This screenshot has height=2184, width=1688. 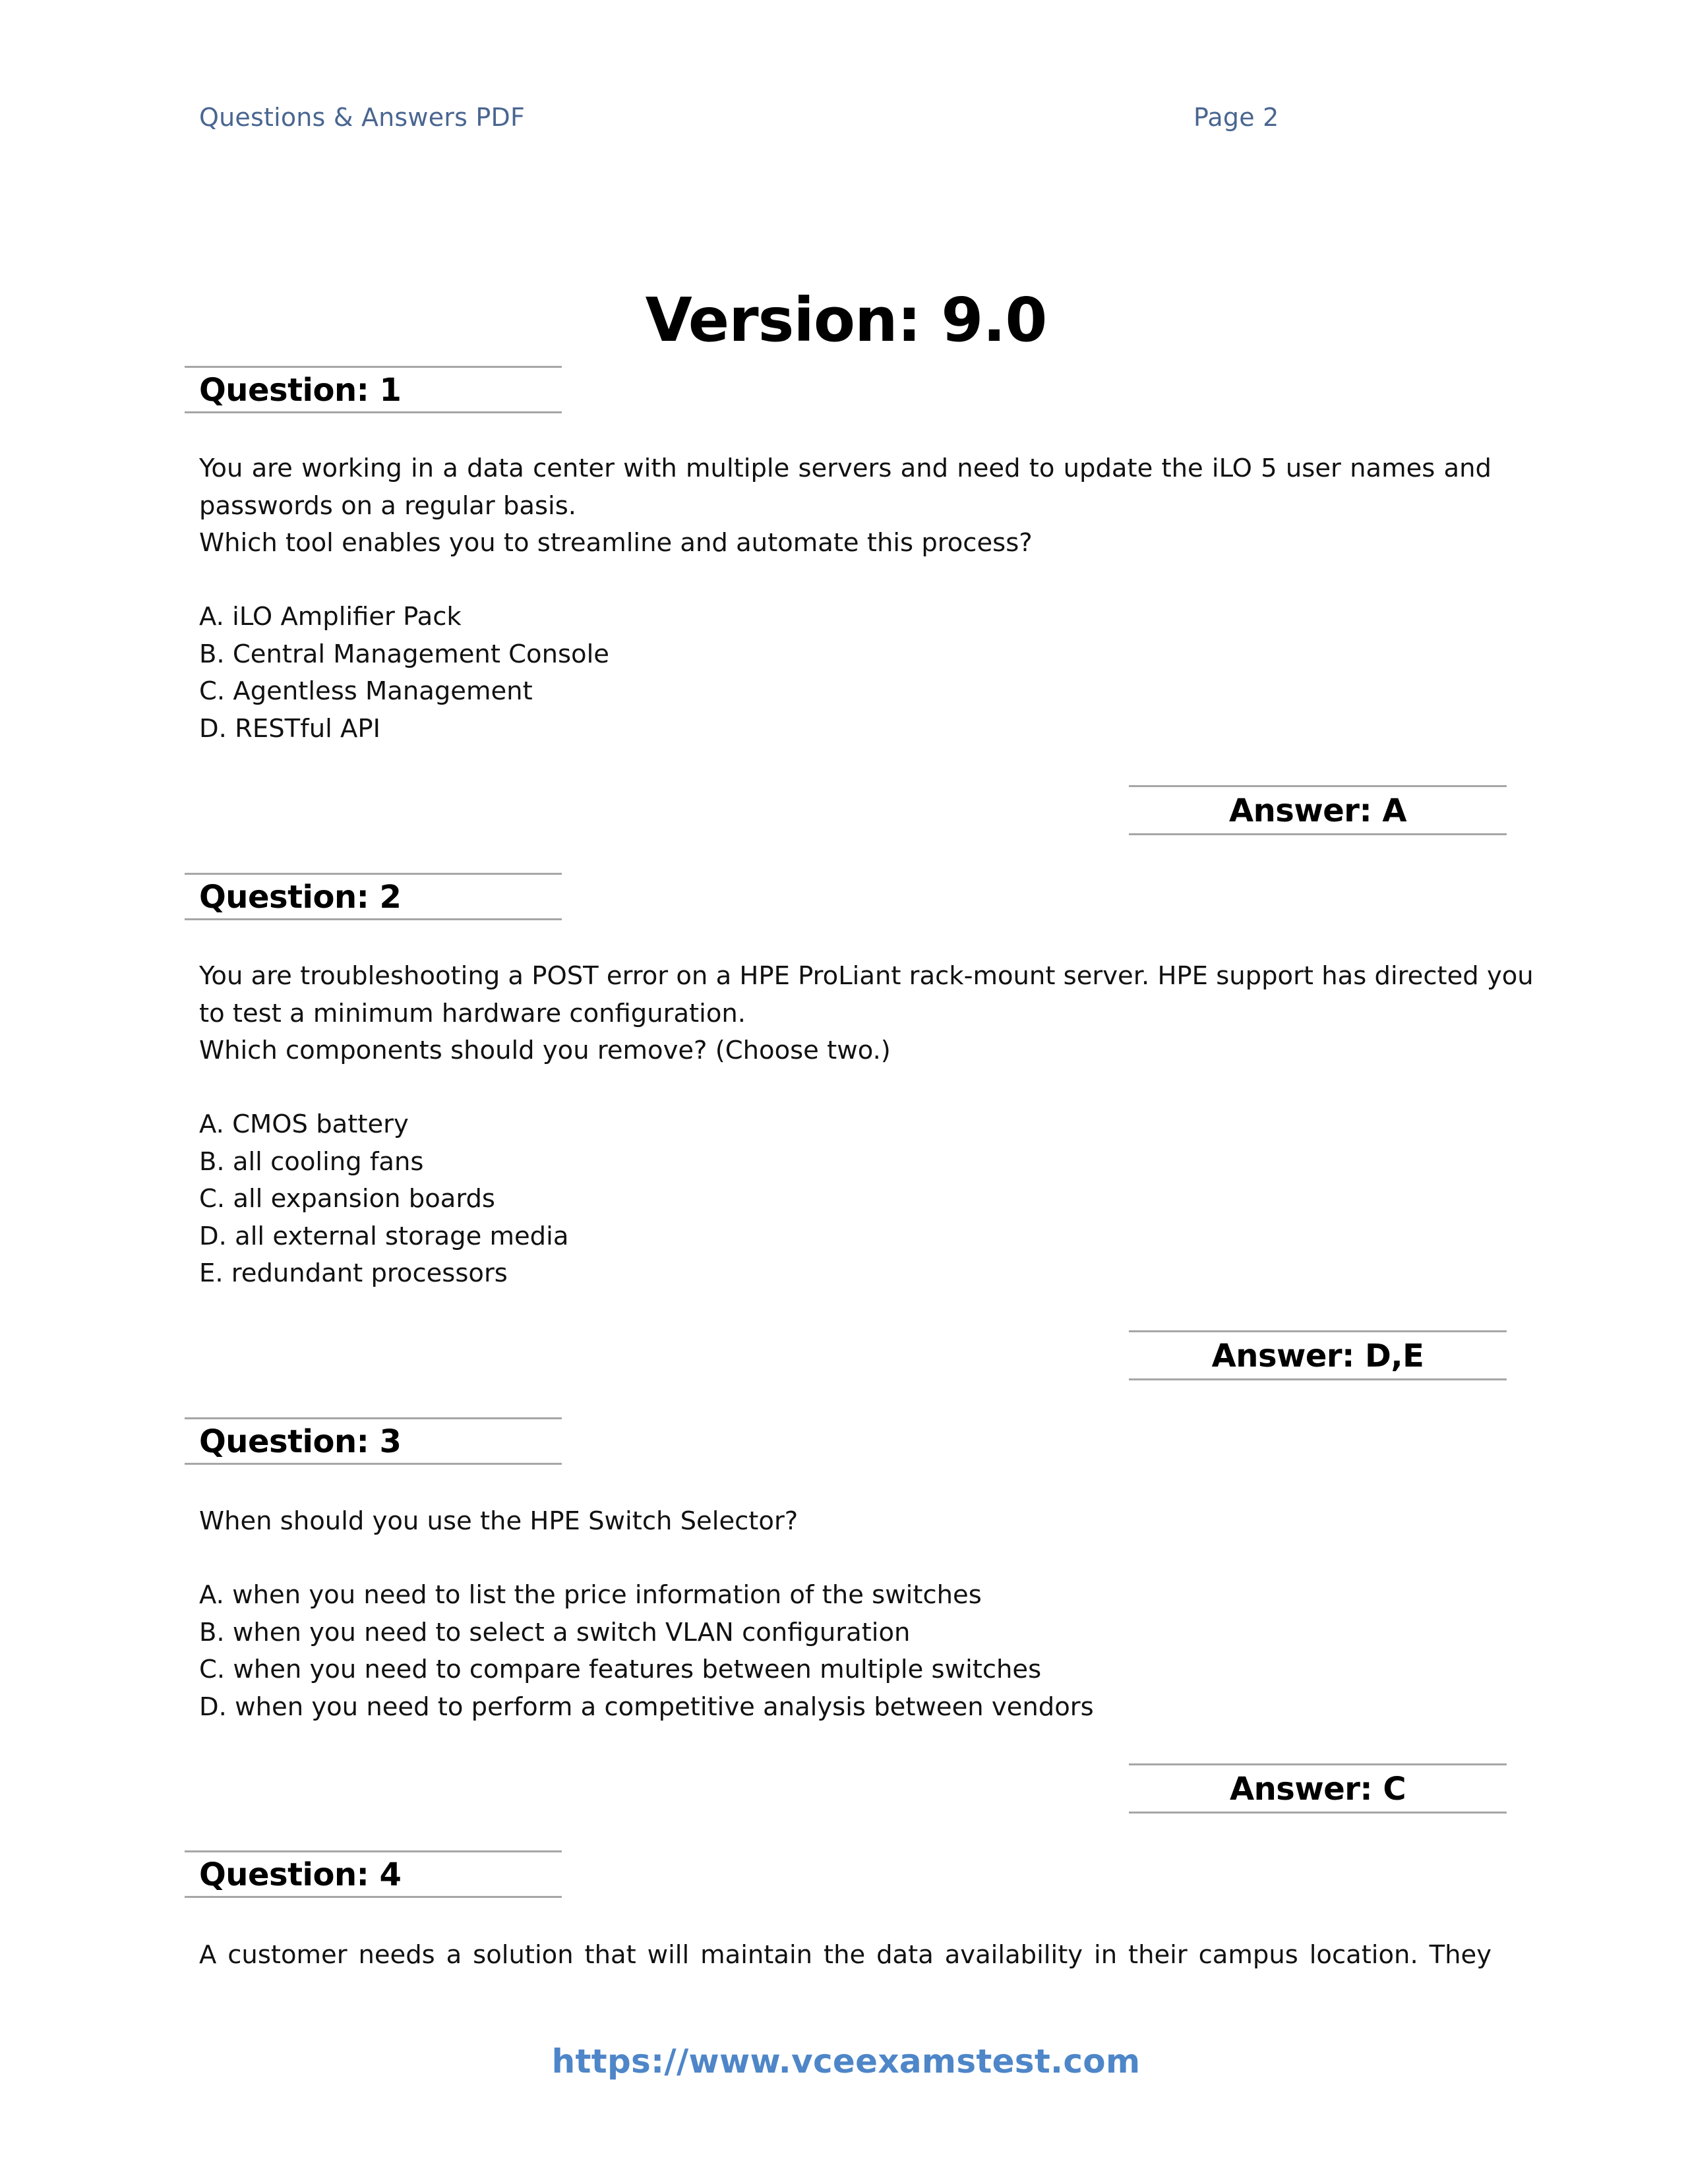 I want to click on question-label: Question: 4, so click(x=300, y=1874).